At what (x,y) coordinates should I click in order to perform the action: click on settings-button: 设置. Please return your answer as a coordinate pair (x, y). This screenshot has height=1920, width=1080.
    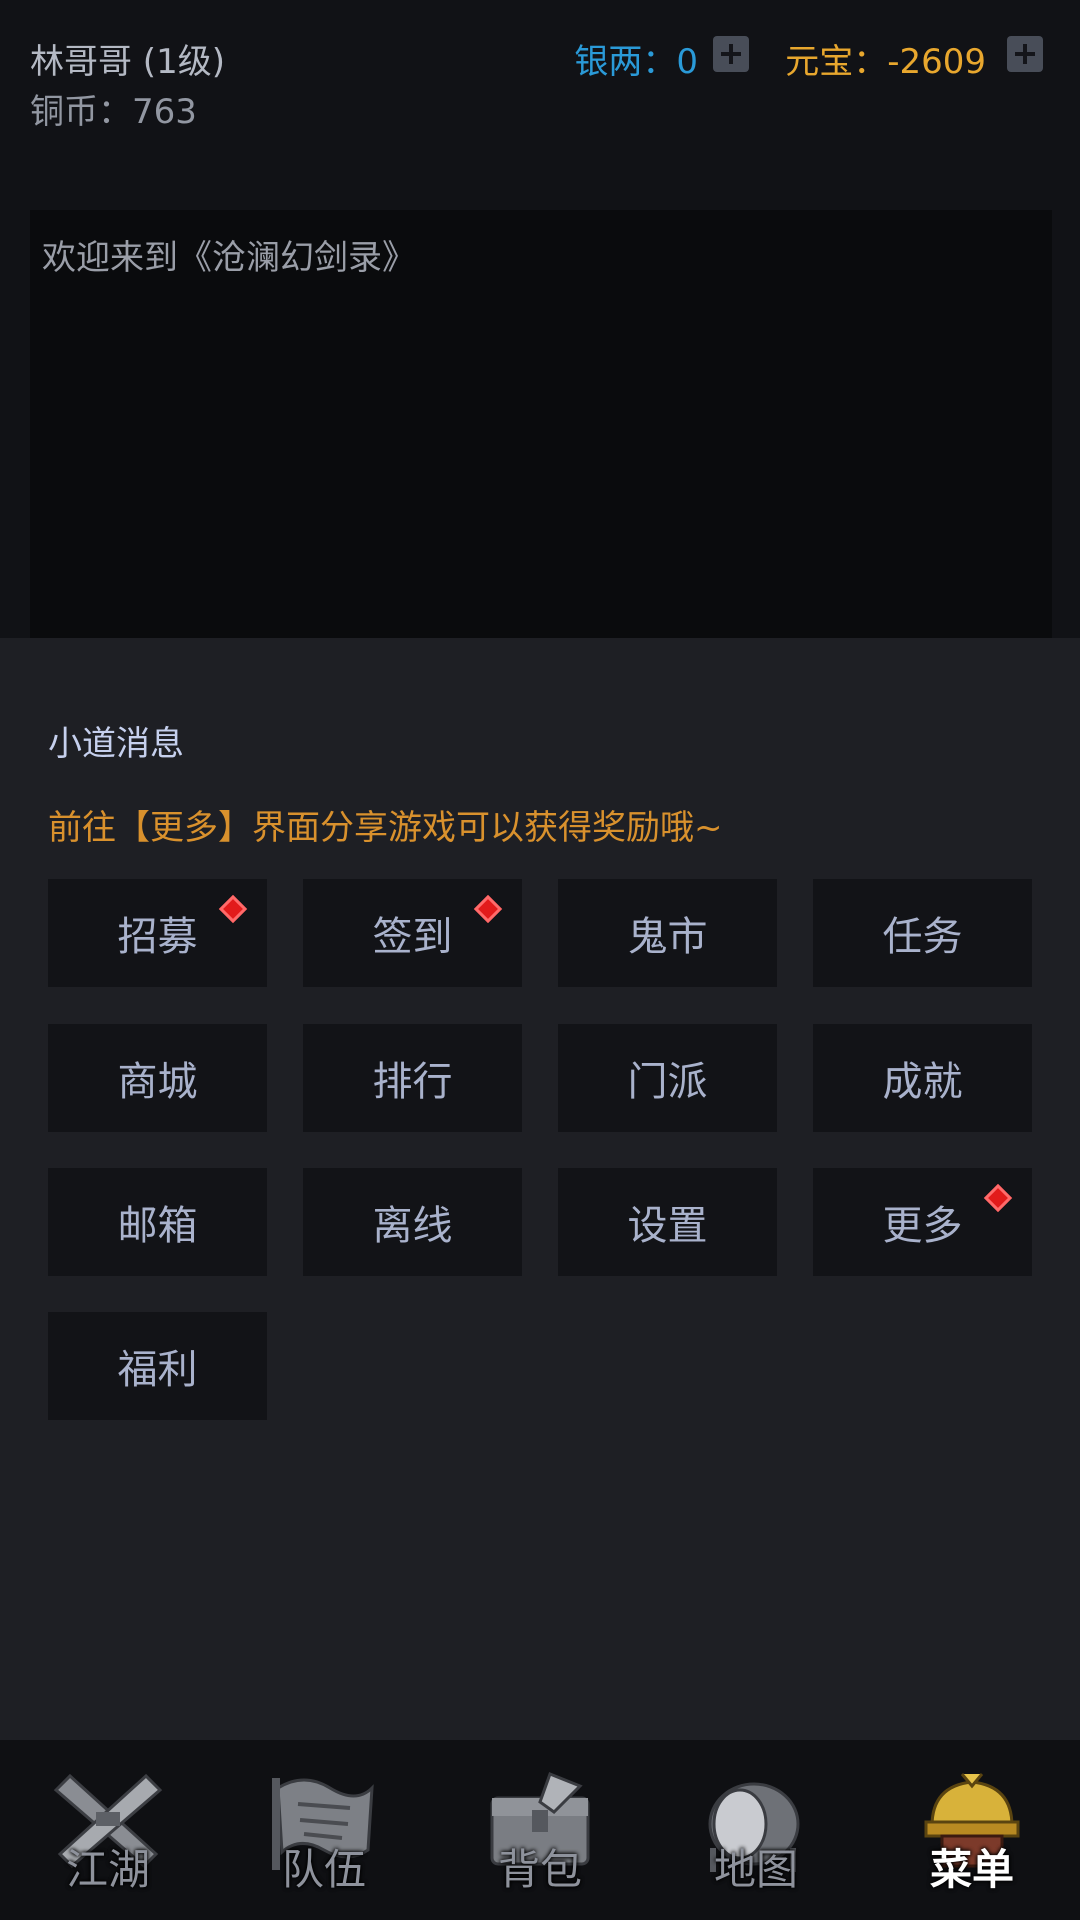
    Looking at the image, I should click on (667, 1222).